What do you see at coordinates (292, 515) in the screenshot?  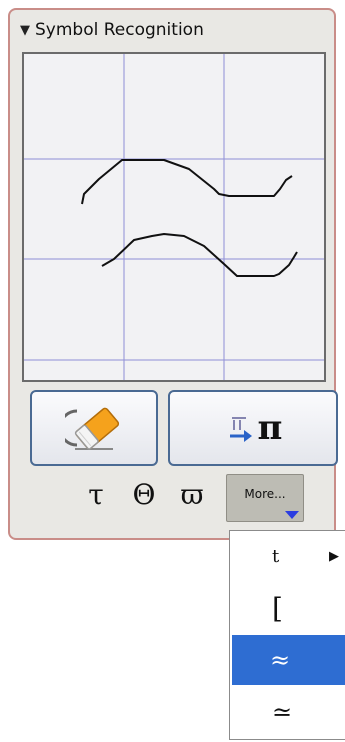 I see `dropdown-arrow-icon` at bounding box center [292, 515].